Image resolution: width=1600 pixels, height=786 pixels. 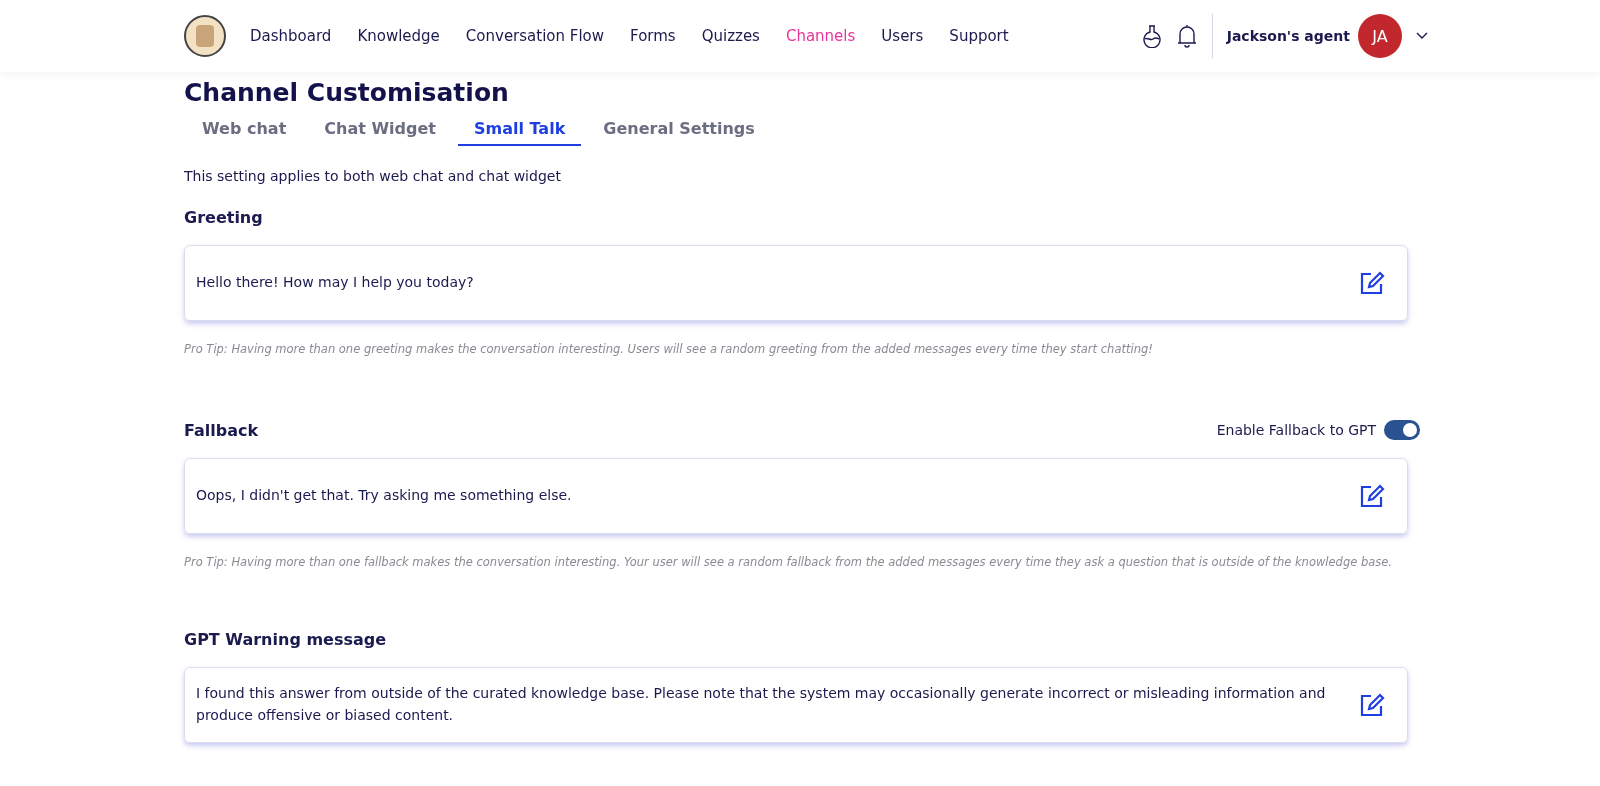 I want to click on chevron-down-icon, so click(x=1422, y=36).